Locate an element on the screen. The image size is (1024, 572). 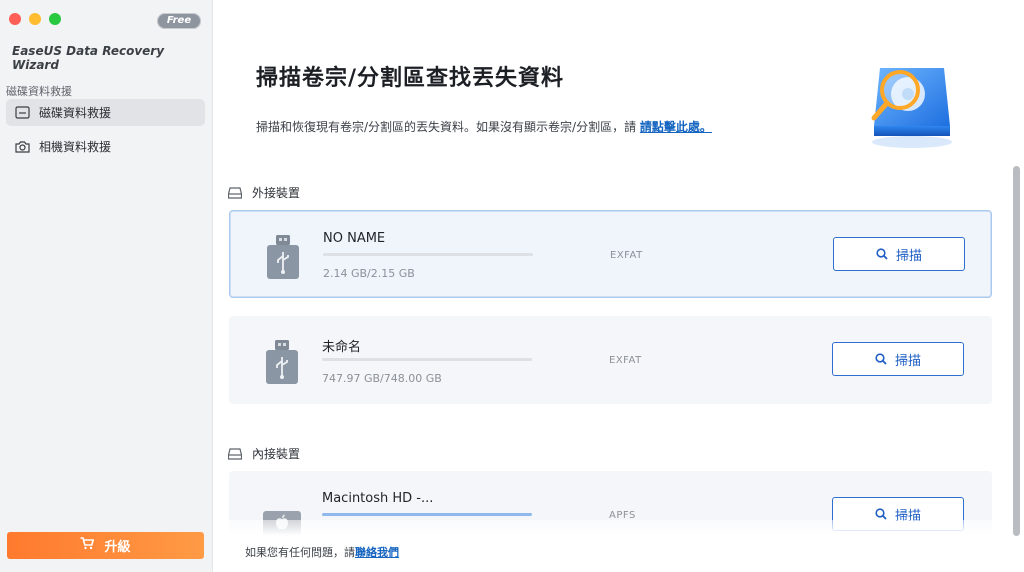
click-here-link: 請點擊此處。 is located at coordinates (676, 127).